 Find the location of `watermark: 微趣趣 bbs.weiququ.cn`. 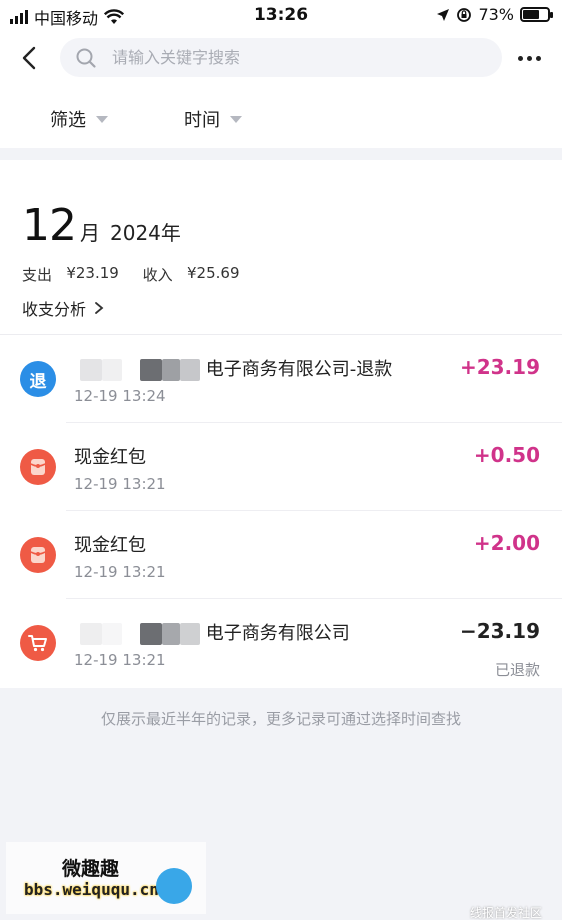

watermark: 微趣趣 bbs.weiququ.cn is located at coordinates (106, 878).